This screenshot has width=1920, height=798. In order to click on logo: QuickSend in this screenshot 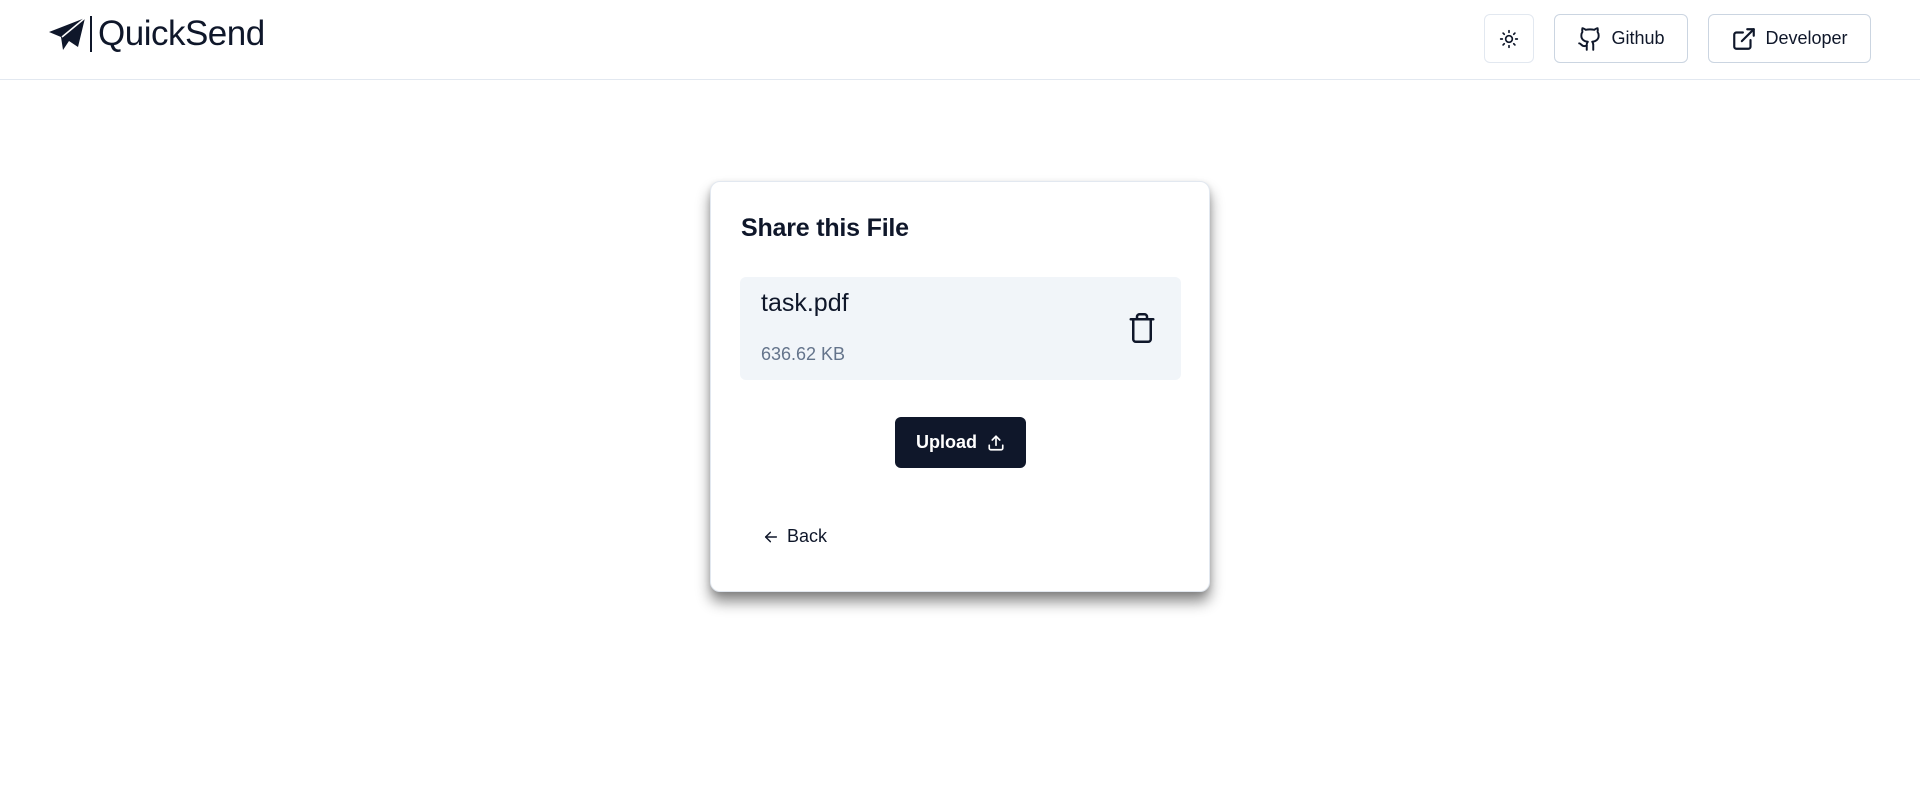, I will do `click(156, 34)`.